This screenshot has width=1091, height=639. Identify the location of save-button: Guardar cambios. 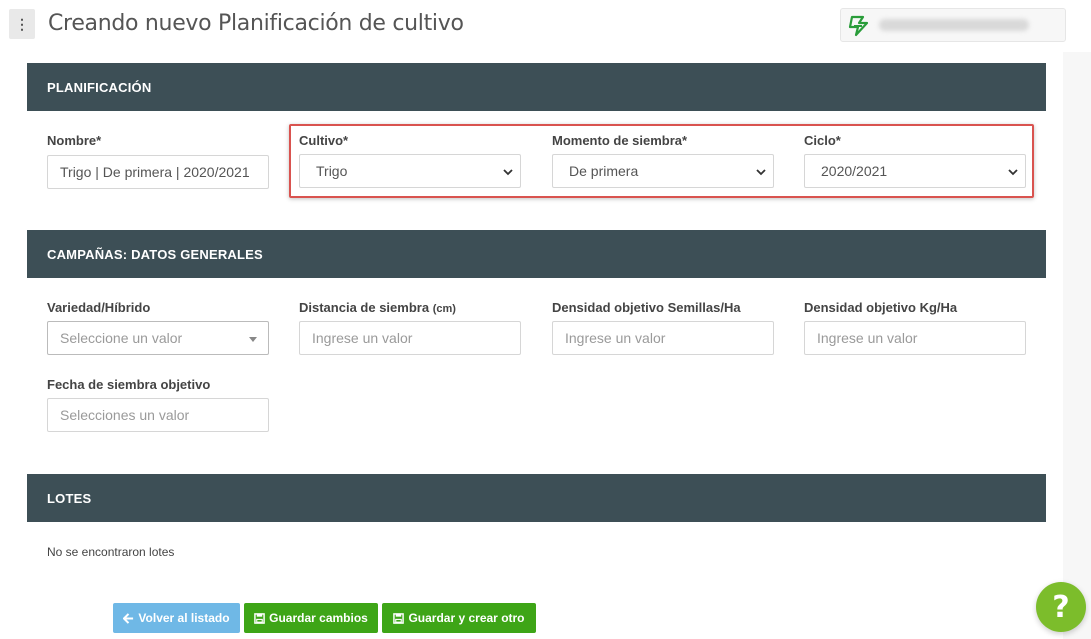
(311, 618).